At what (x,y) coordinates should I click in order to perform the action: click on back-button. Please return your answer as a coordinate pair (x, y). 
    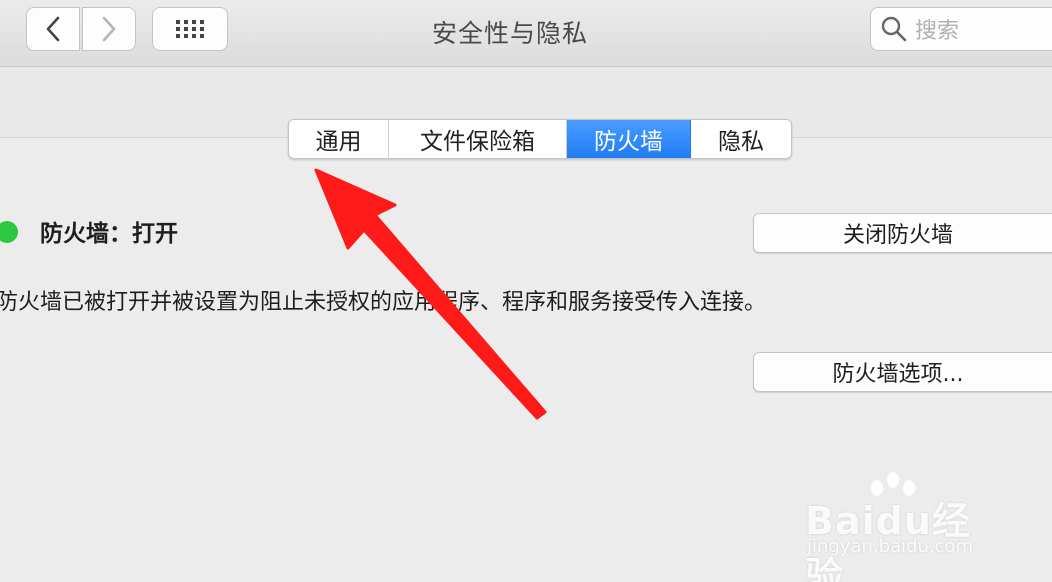
    Looking at the image, I should click on (53, 29).